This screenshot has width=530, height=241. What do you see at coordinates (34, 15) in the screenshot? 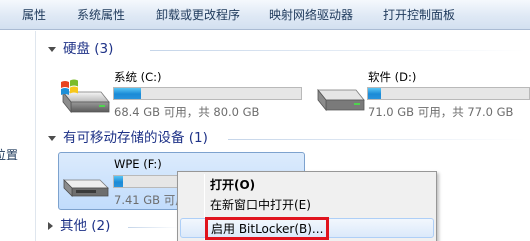
I see `properties-button: 属性` at bounding box center [34, 15].